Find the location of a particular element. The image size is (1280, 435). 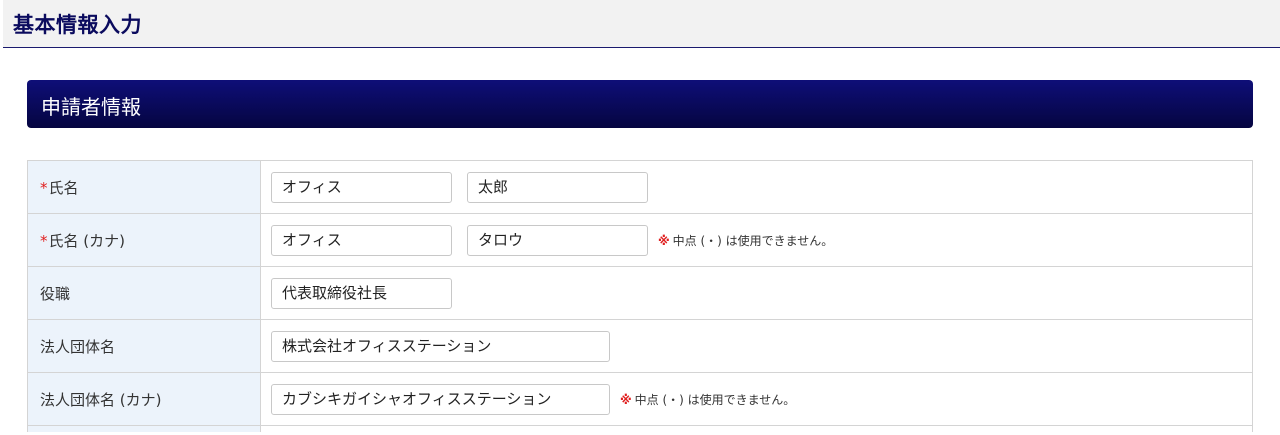

field-label: 法人団体名 (カナ) is located at coordinates (144, 399).